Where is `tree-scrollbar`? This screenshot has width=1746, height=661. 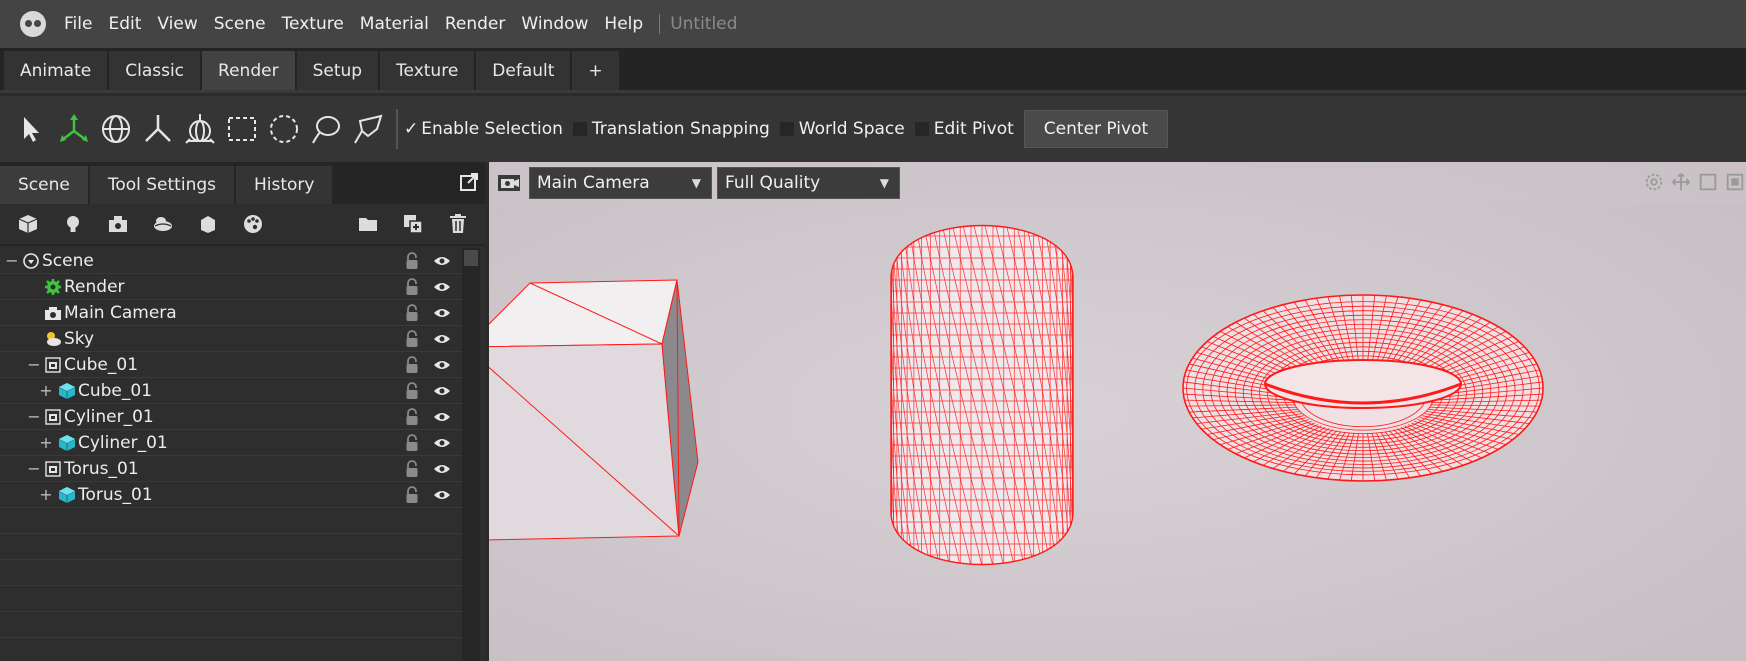 tree-scrollbar is located at coordinates (471, 454).